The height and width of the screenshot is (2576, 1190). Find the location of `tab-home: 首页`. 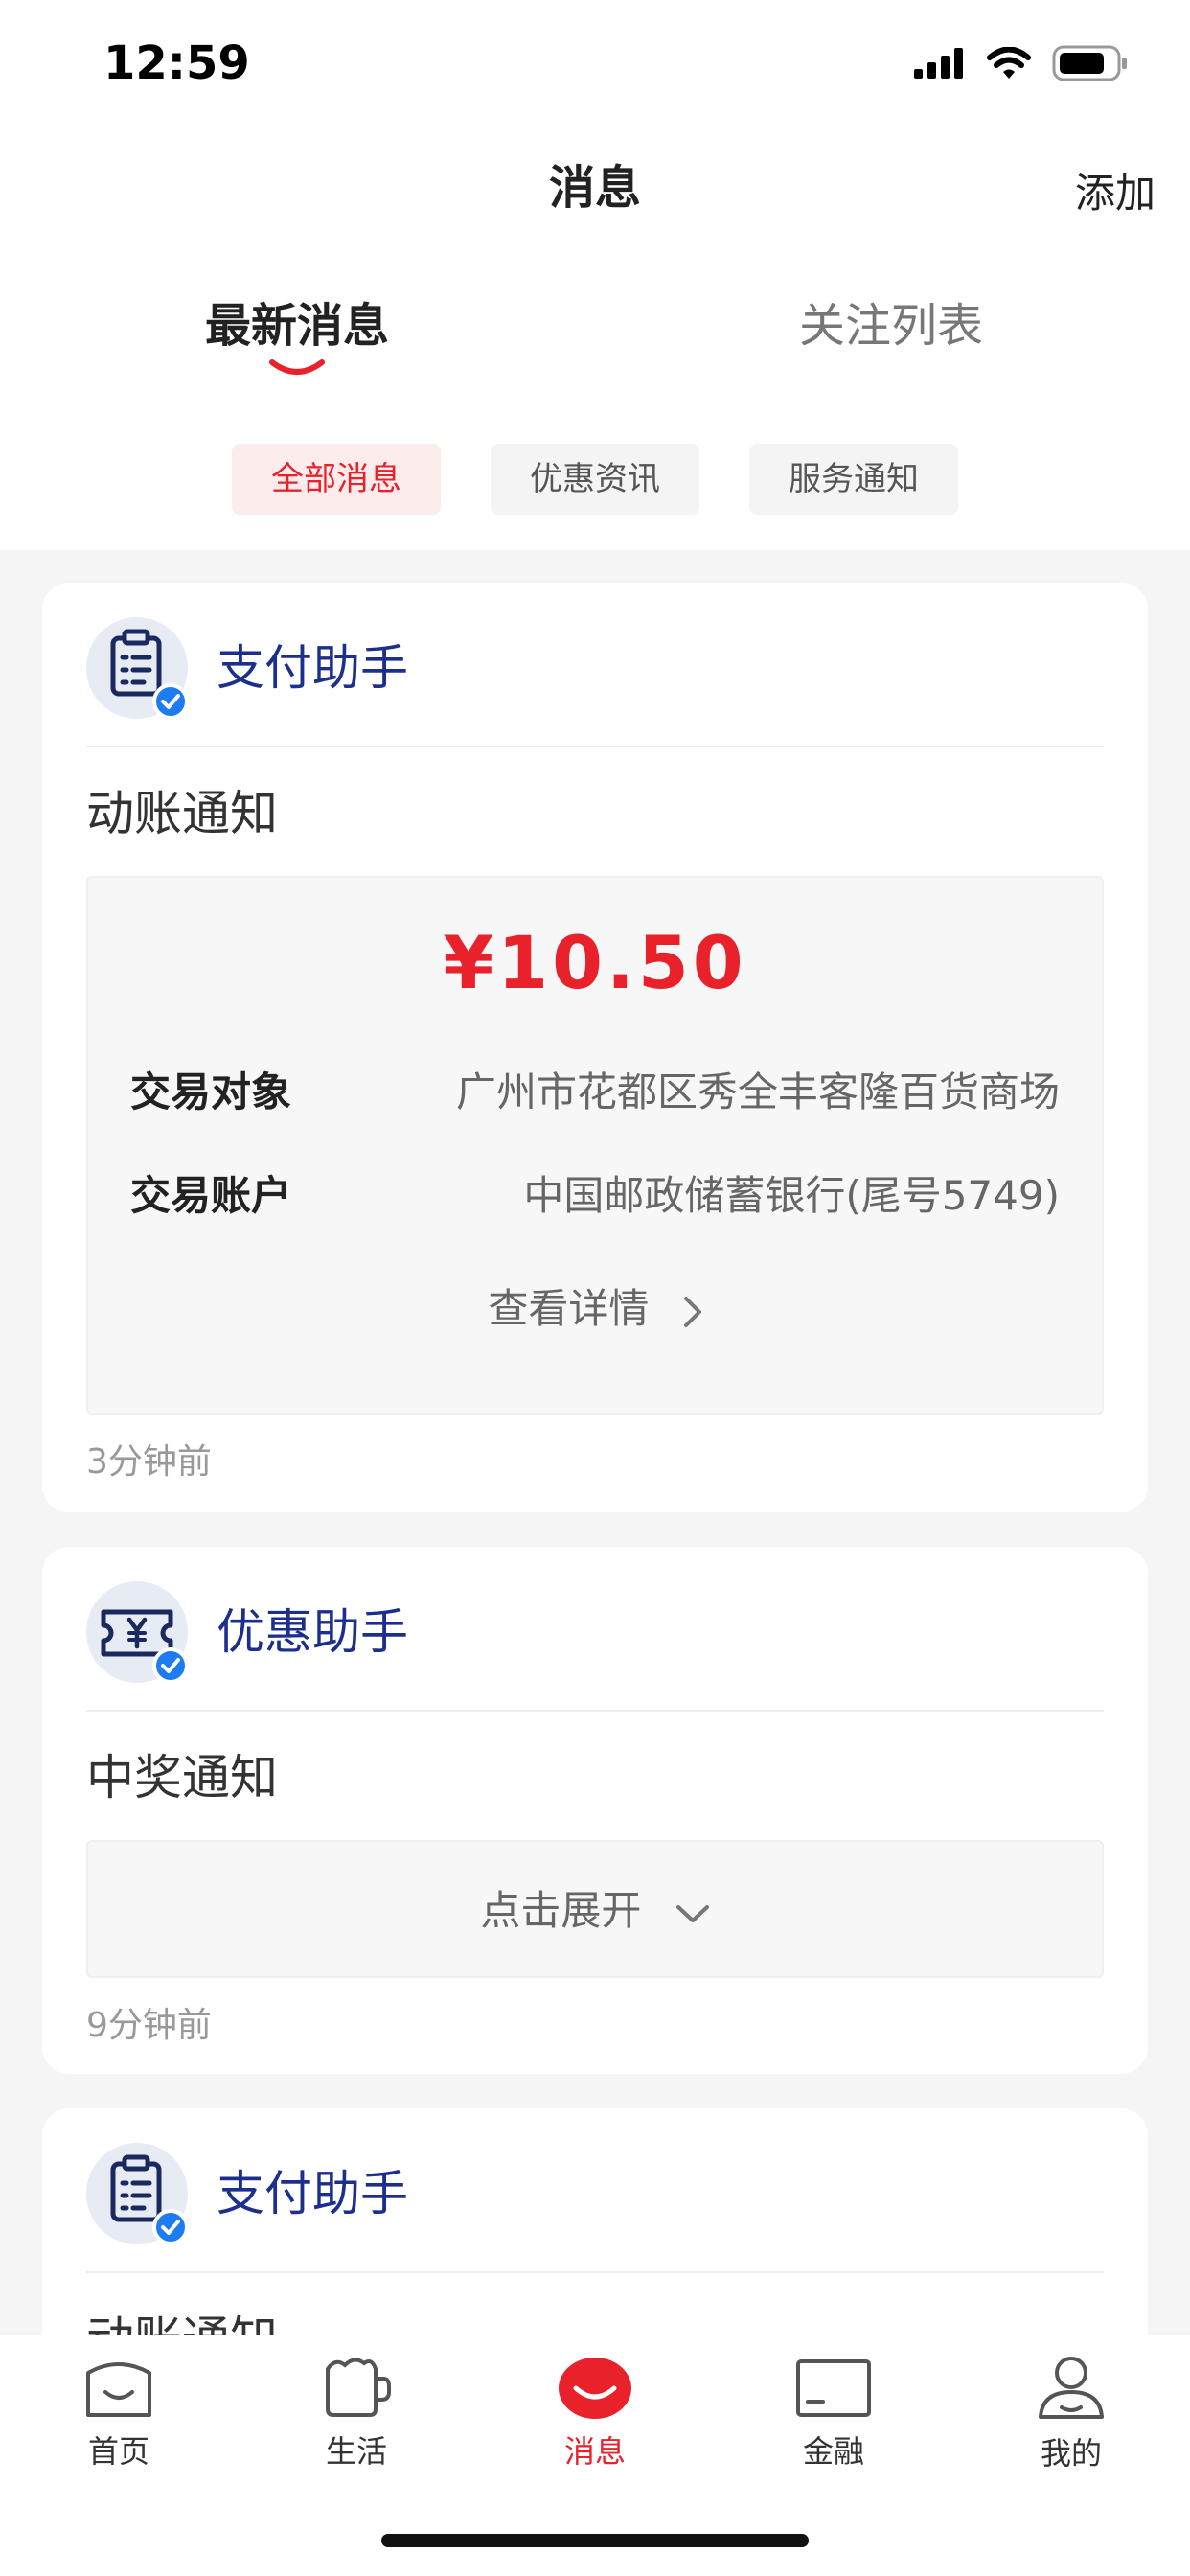

tab-home: 首页 is located at coordinates (119, 2425).